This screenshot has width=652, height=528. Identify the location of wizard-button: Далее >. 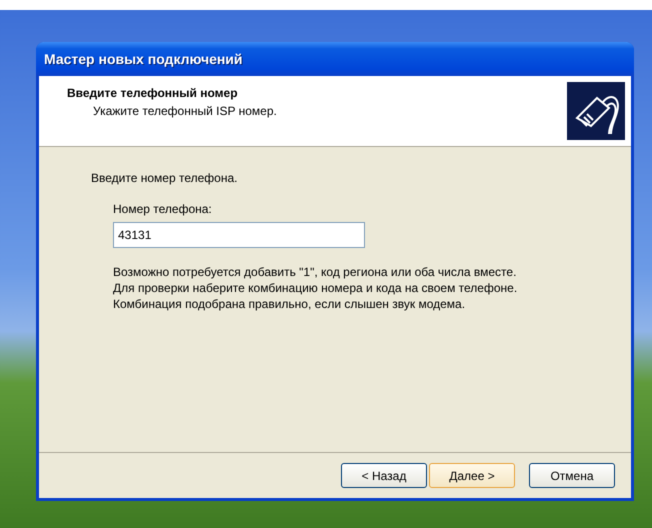
(472, 475).